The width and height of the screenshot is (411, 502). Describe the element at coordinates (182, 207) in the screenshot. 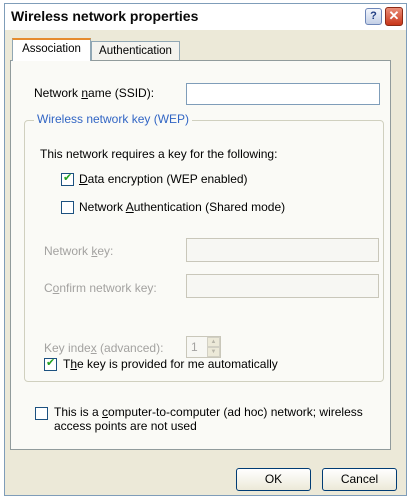

I see `network-authentication-label: Network Authentication (Shared mode)` at that location.